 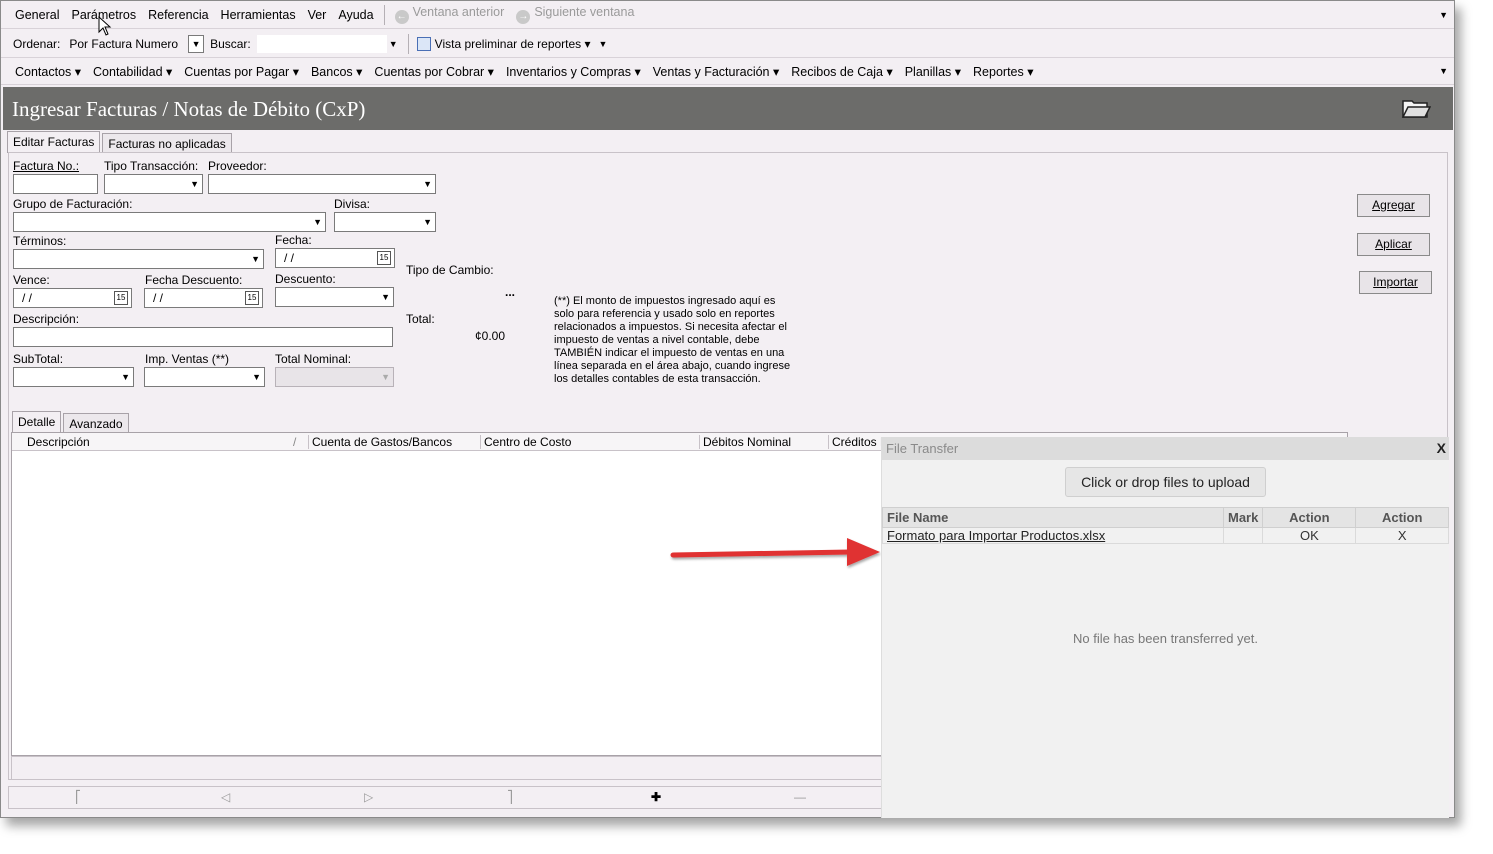 What do you see at coordinates (1393, 205) in the screenshot?
I see `agregar-button: Agregar` at bounding box center [1393, 205].